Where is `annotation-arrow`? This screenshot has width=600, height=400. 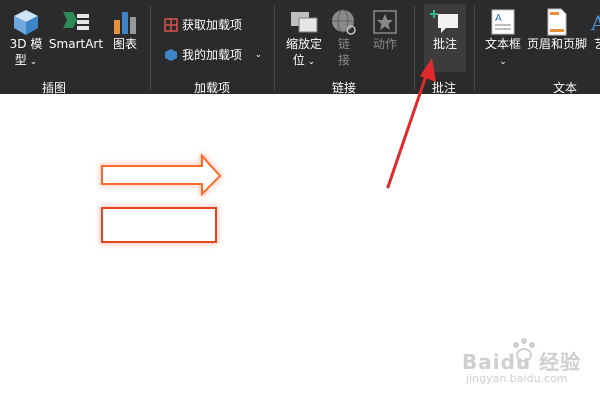
annotation-arrow is located at coordinates (411, 123).